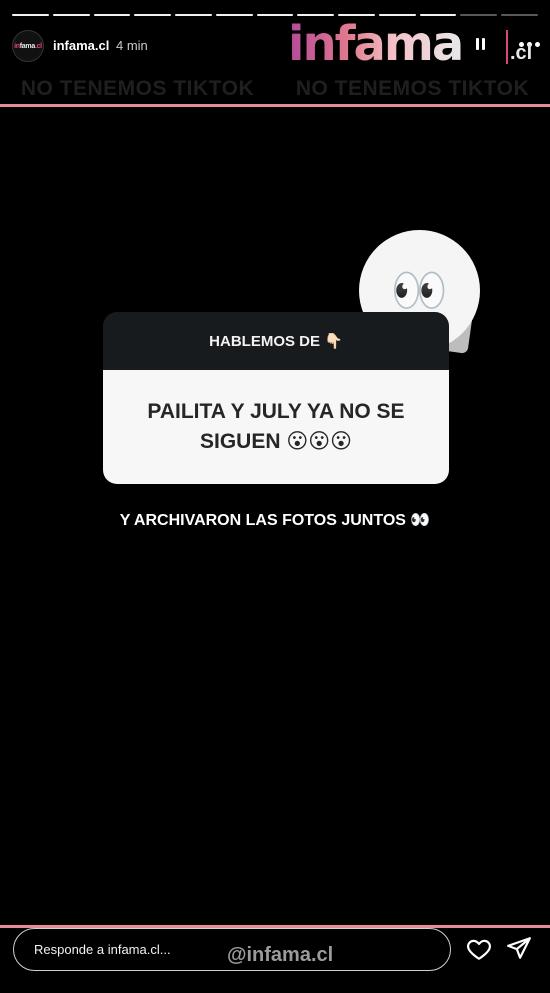 The height and width of the screenshot is (993, 550). I want to click on eyes-emoji: 👀, so click(419, 290).